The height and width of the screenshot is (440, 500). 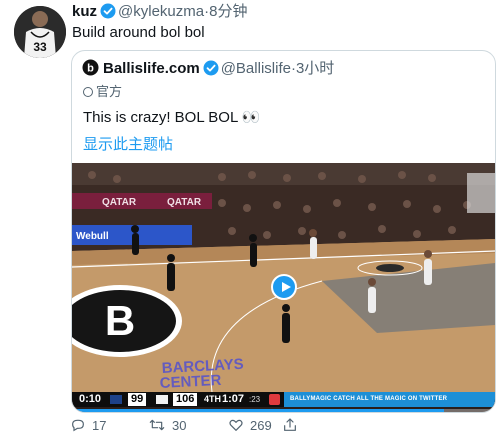 What do you see at coordinates (236, 425) in the screenshot?
I see `heart-icon` at bounding box center [236, 425].